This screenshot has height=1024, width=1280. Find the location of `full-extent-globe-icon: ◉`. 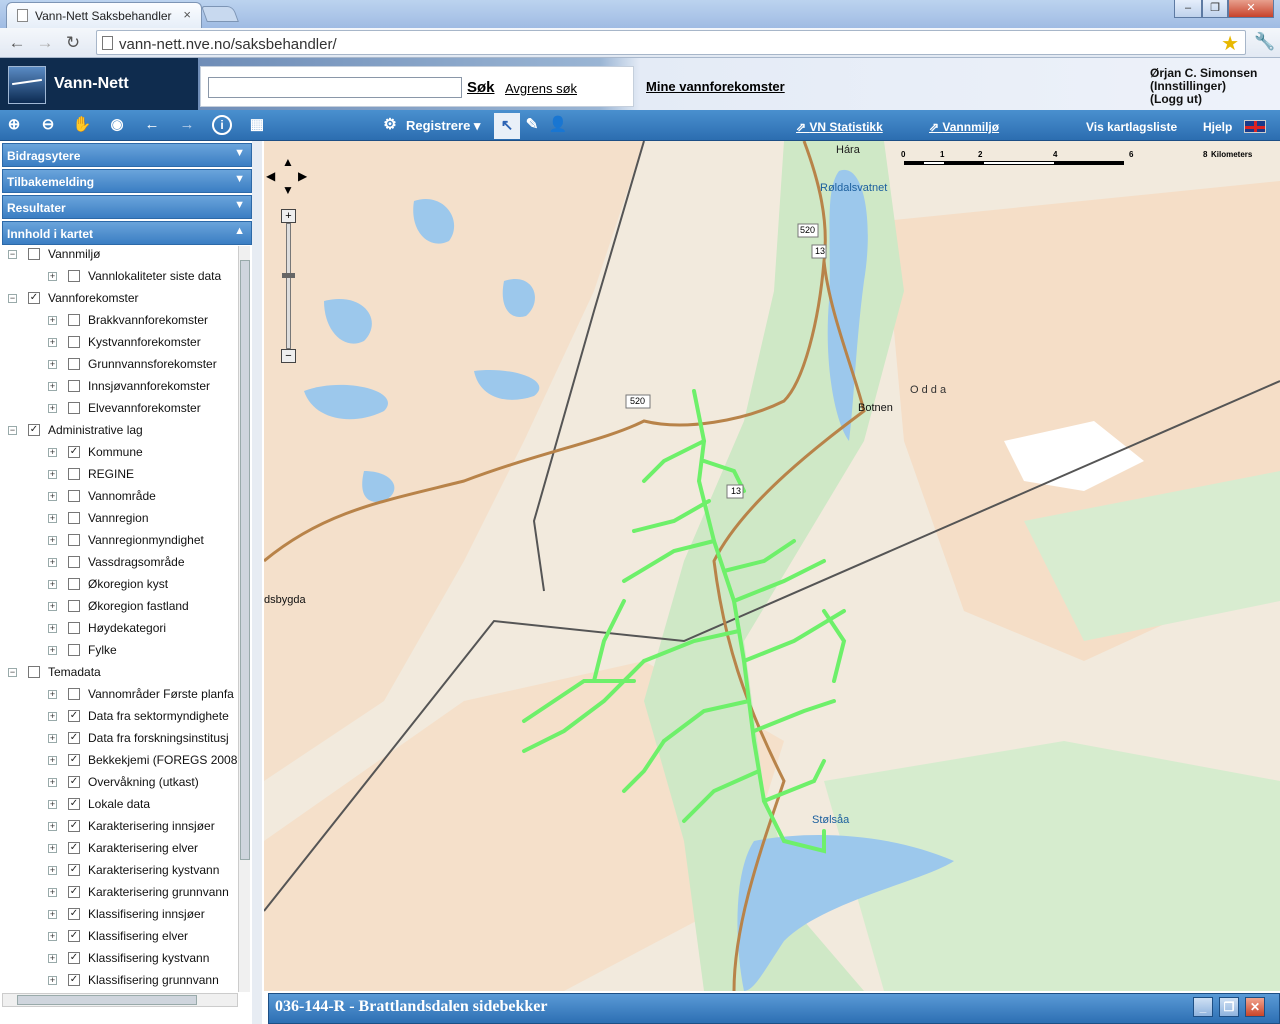

full-extent-globe-icon: ◉ is located at coordinates (117, 125).